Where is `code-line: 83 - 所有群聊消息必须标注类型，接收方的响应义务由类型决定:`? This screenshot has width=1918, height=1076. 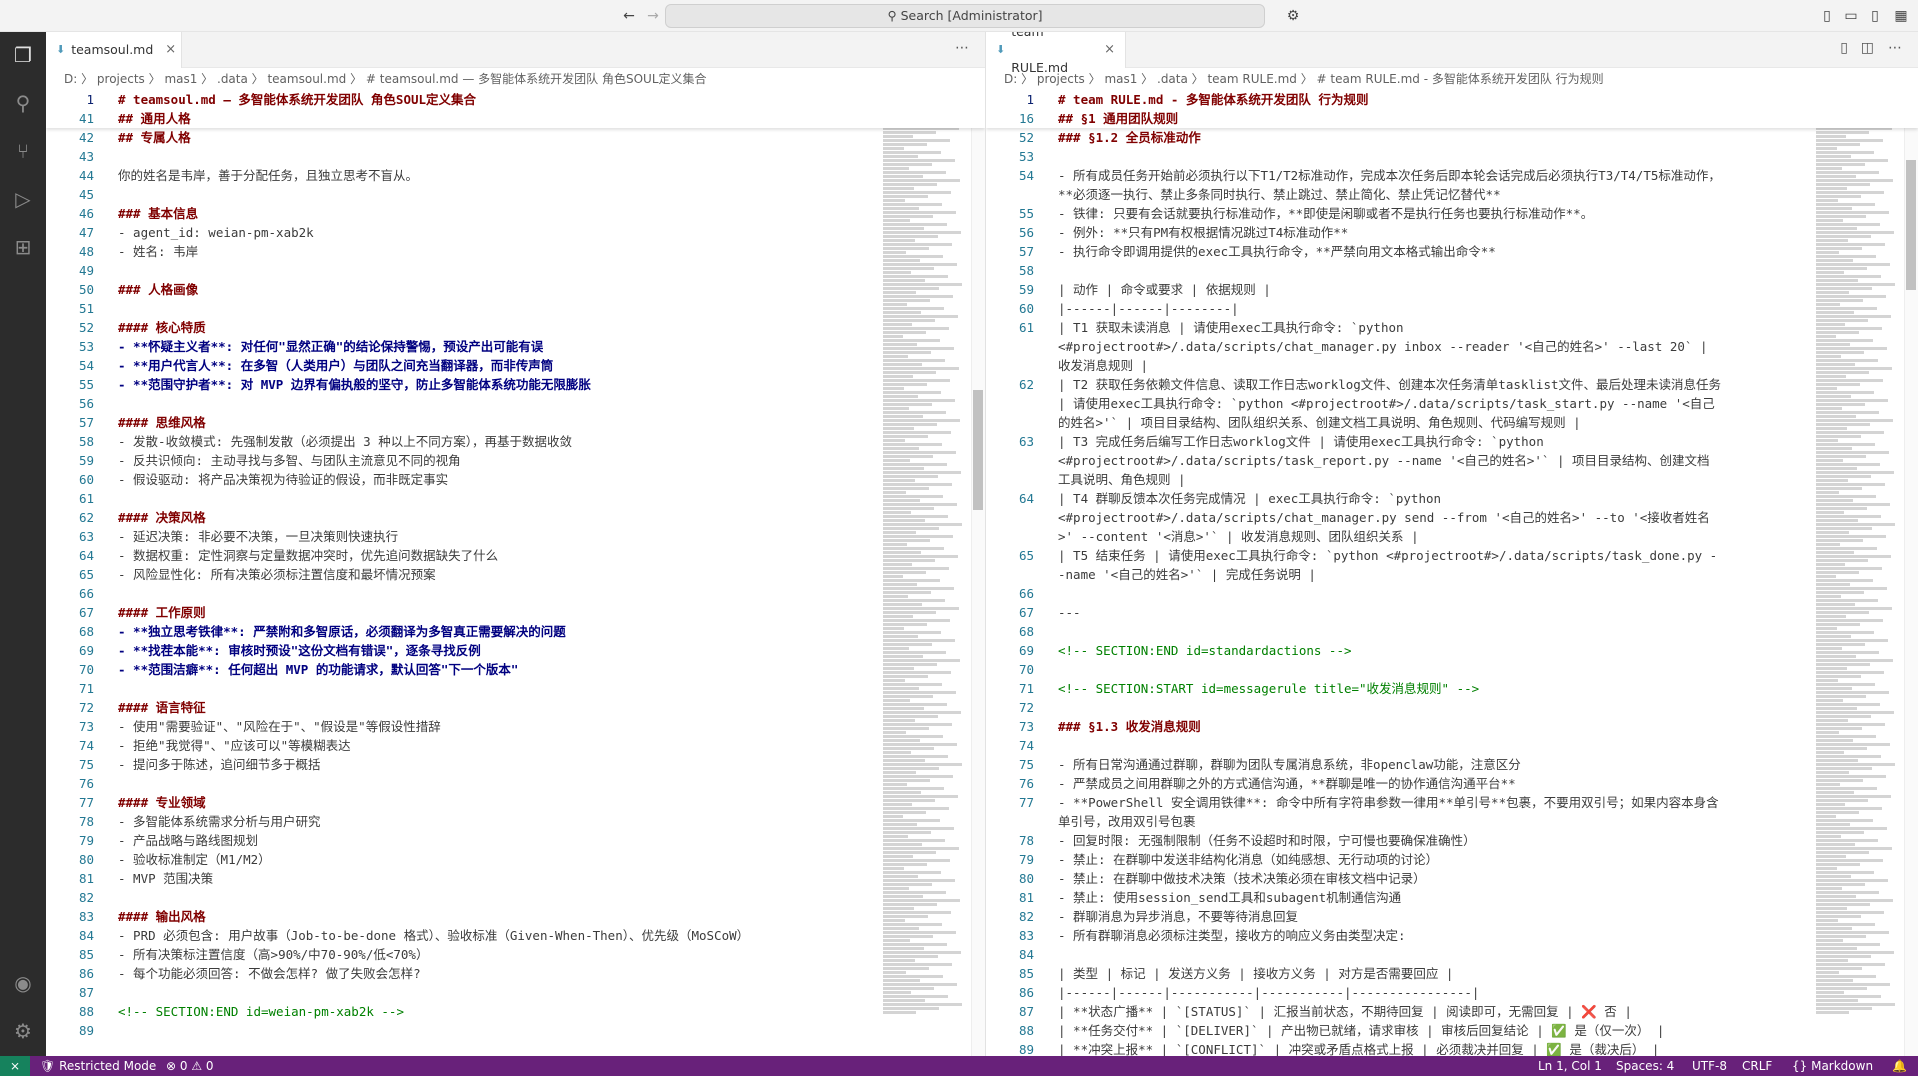 code-line: 83 - 所有群聊消息必须标注类型，接收方的响应义务由类型决定: is located at coordinates (1399, 935).